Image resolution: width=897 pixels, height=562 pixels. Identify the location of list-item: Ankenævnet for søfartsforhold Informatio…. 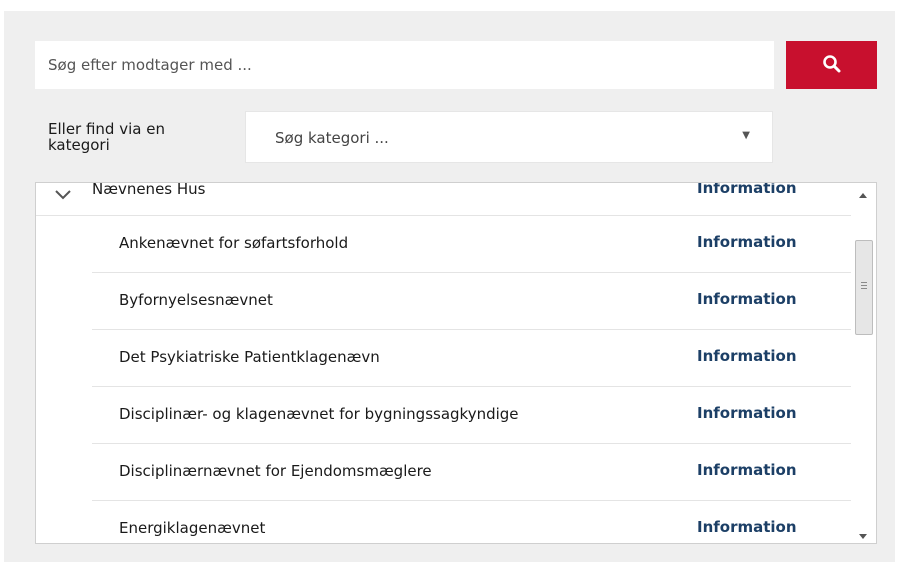
(443, 244).